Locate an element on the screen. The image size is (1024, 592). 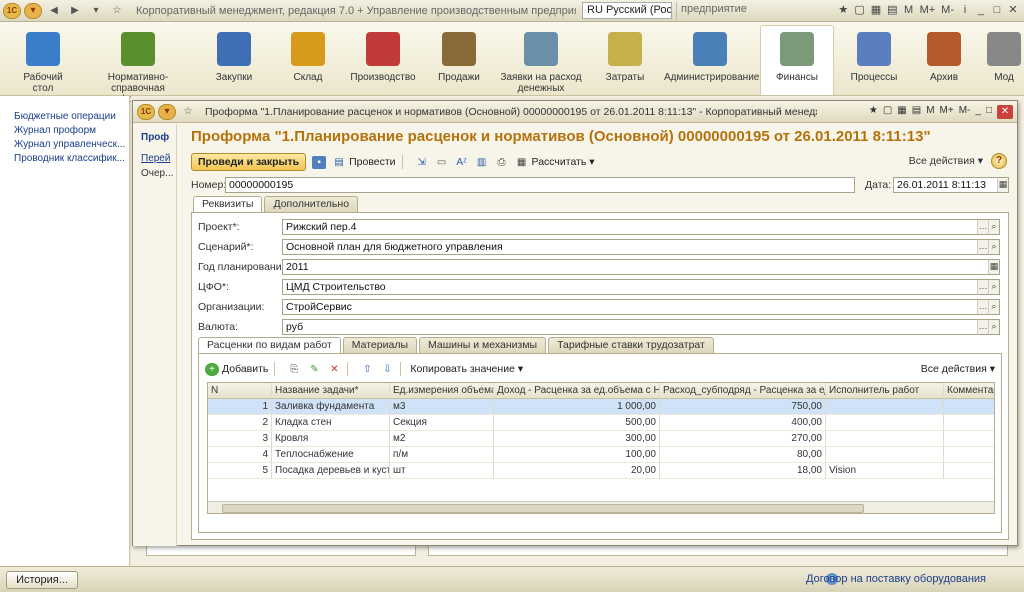
section-reference: Нормативно-справочная информация is located at coordinates (138, 65).